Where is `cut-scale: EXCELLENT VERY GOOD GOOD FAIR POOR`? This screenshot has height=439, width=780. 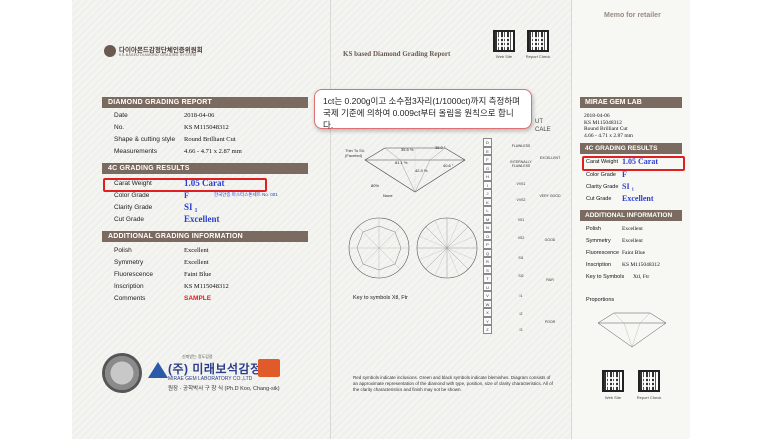 cut-scale: EXCELLENT VERY GOOD GOOD FAIR POOR is located at coordinates (550, 240).